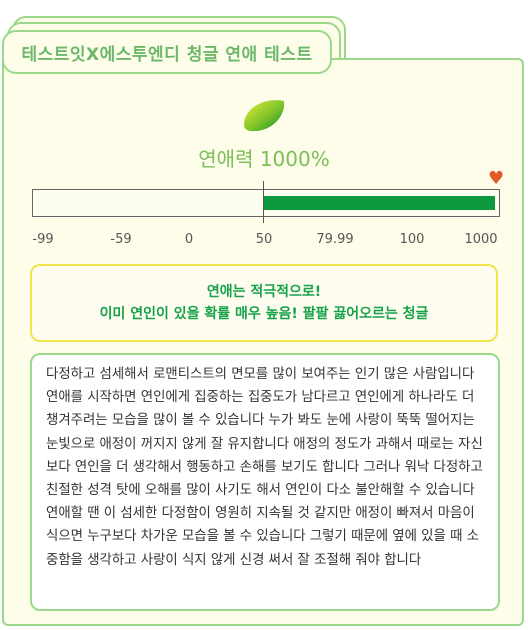 The height and width of the screenshot is (630, 528). Describe the element at coordinates (264, 159) in the screenshot. I see `score-label: 연애력 1000%` at that location.